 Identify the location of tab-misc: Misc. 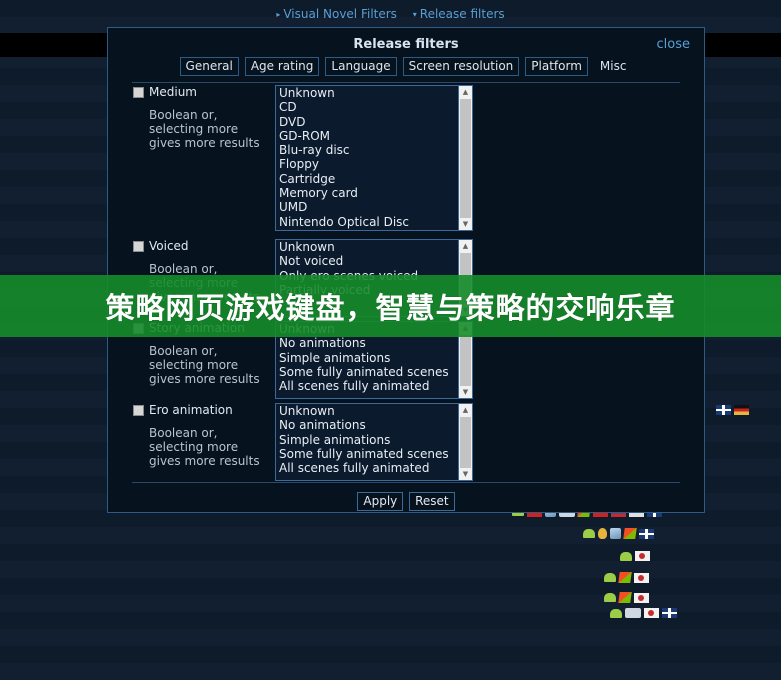
(613, 66).